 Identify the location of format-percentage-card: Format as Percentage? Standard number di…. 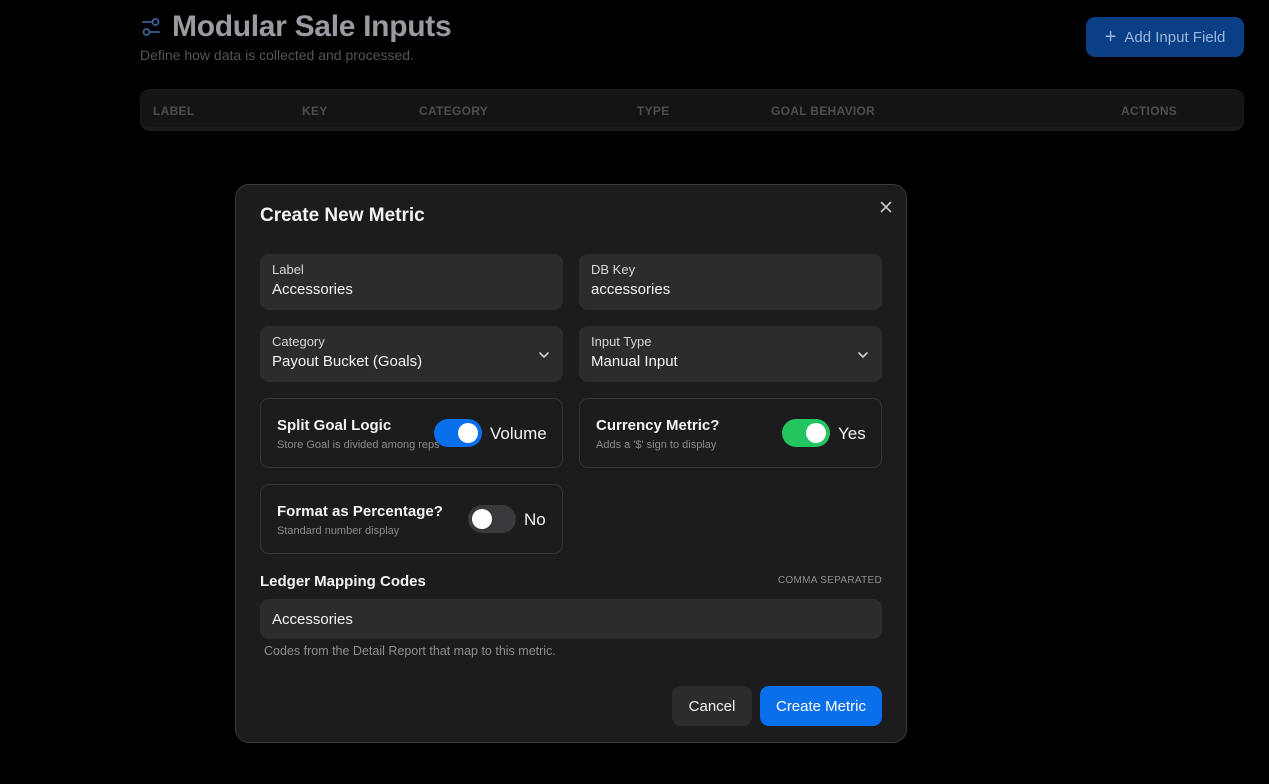
(411, 519).